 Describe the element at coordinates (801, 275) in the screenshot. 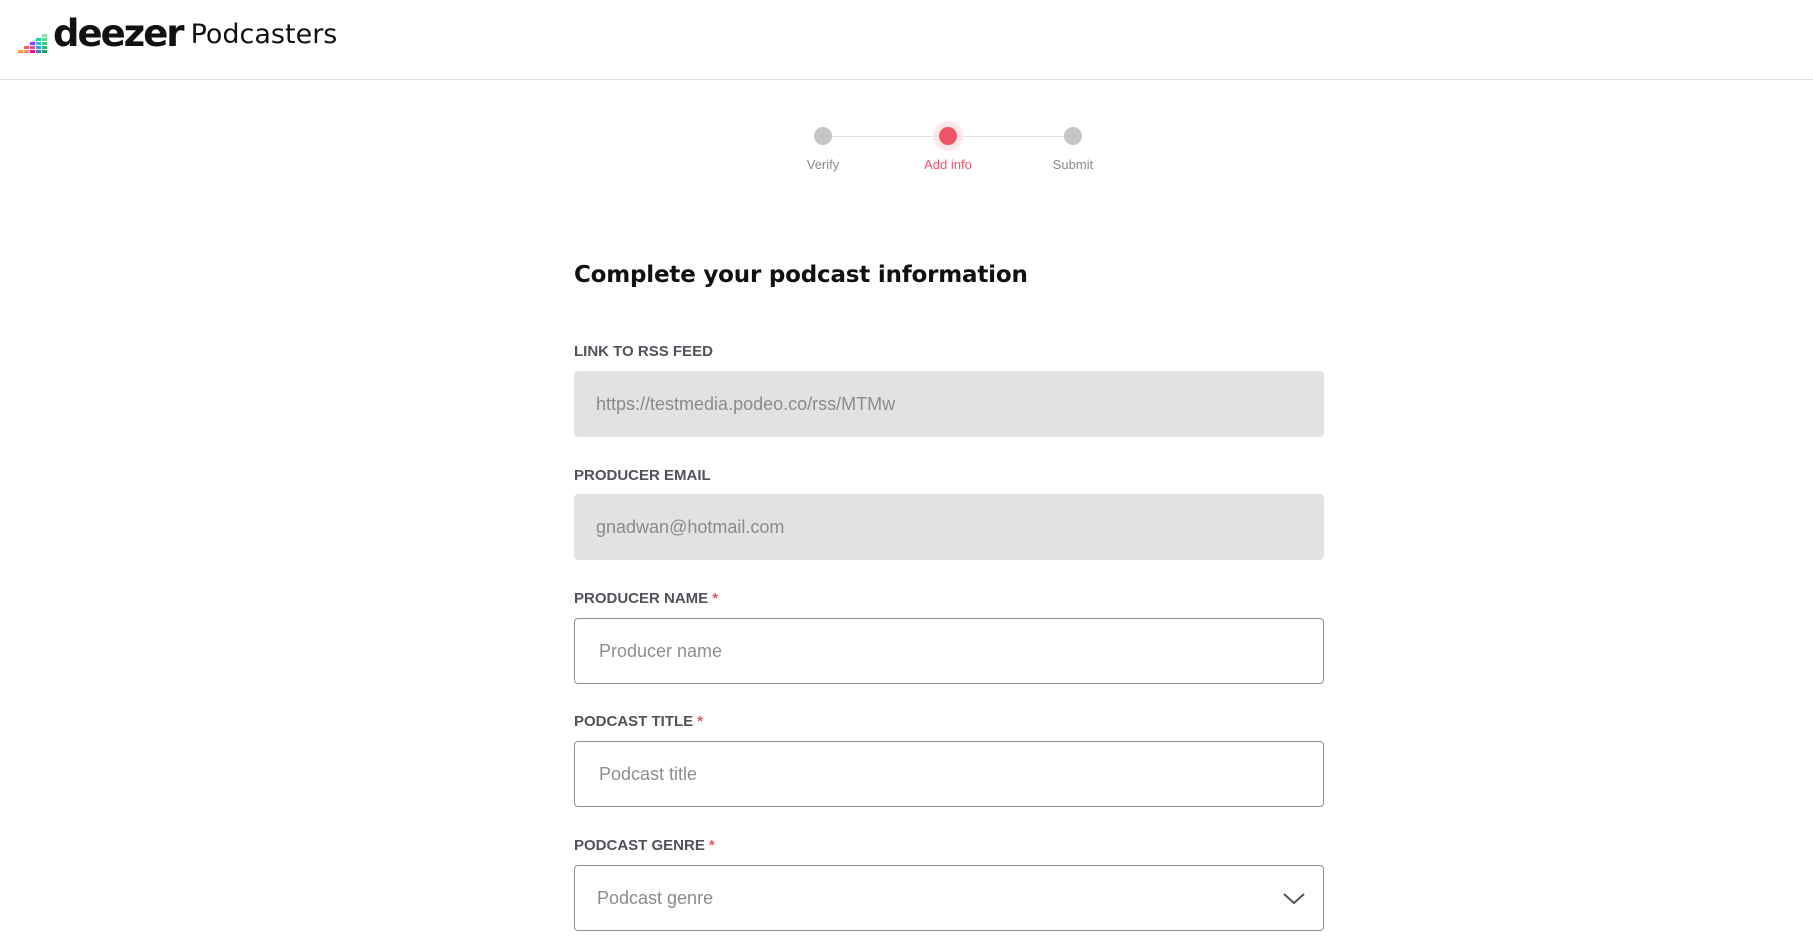

I see `form-title: Complete your podcast information` at that location.